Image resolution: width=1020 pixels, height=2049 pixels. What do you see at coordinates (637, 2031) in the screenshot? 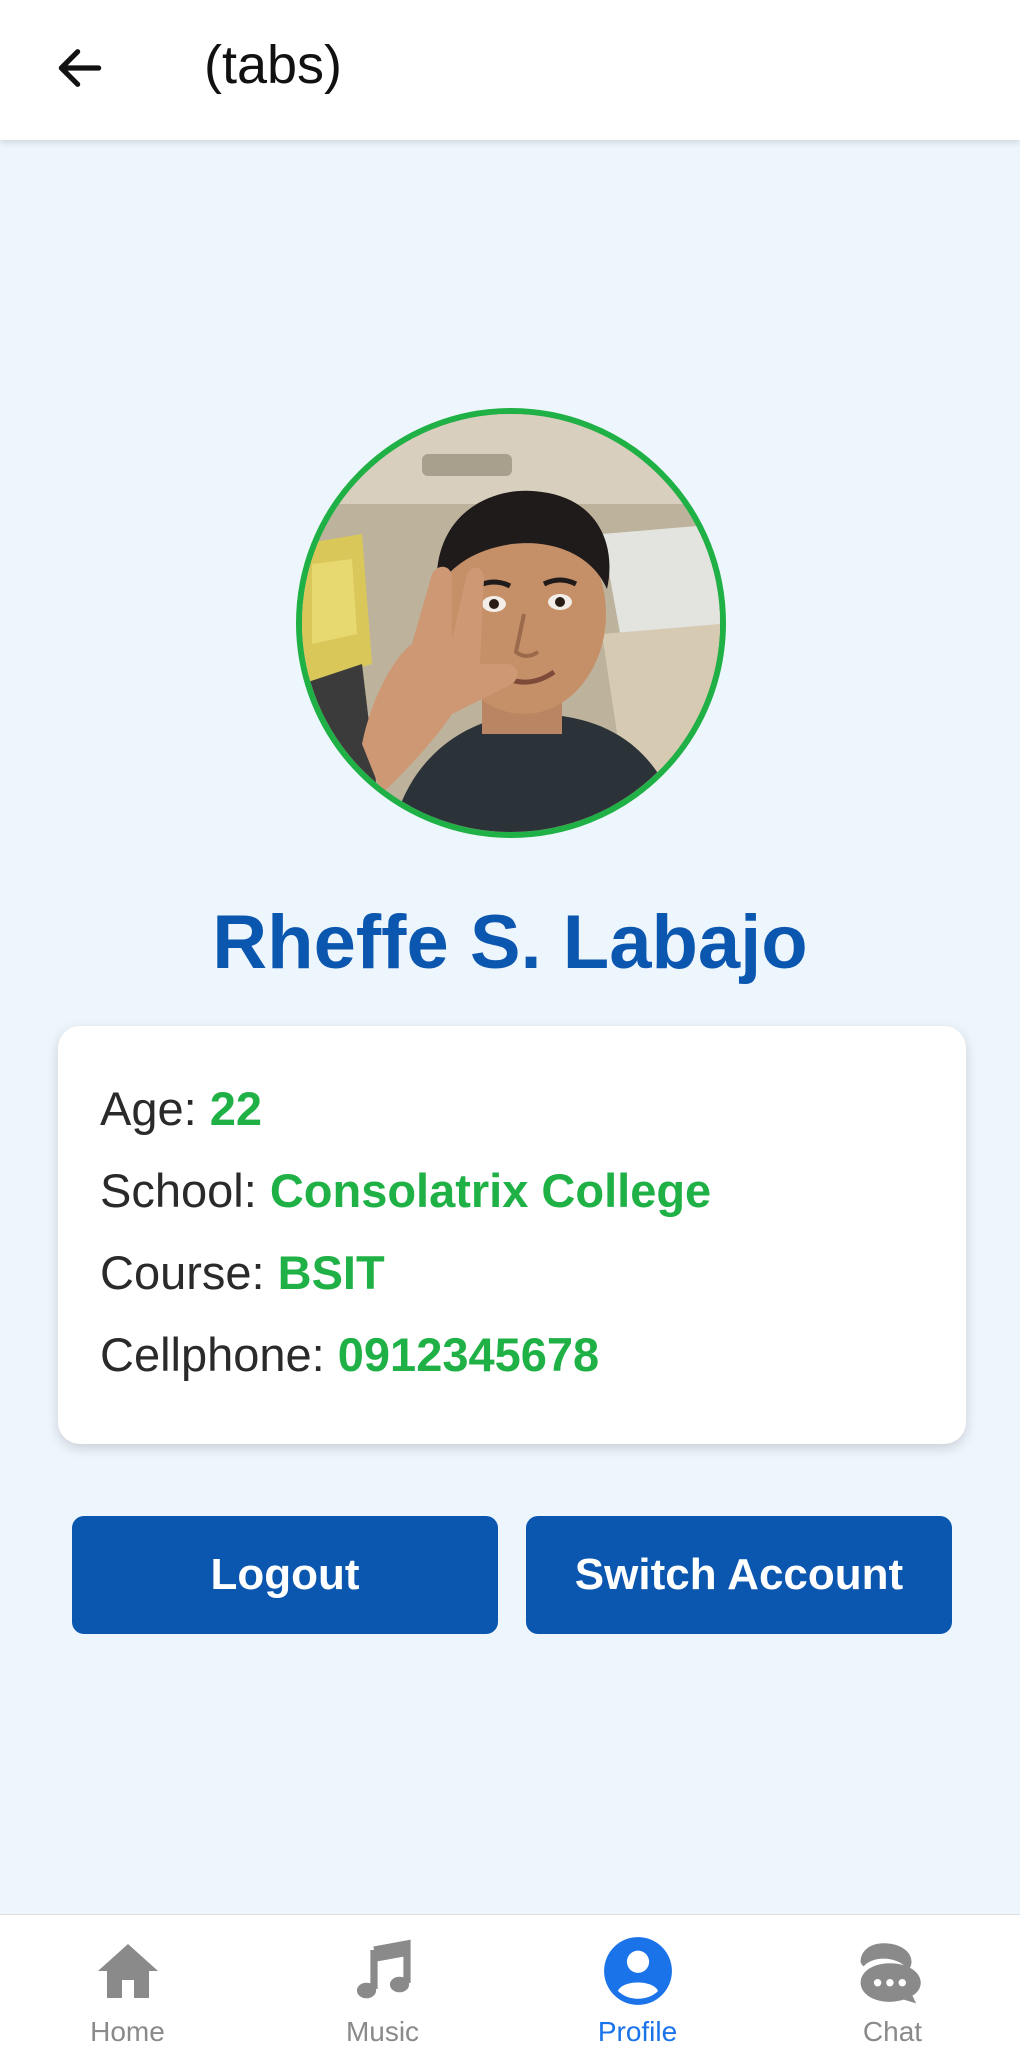
I see `tab-profile-label: Profile` at bounding box center [637, 2031].